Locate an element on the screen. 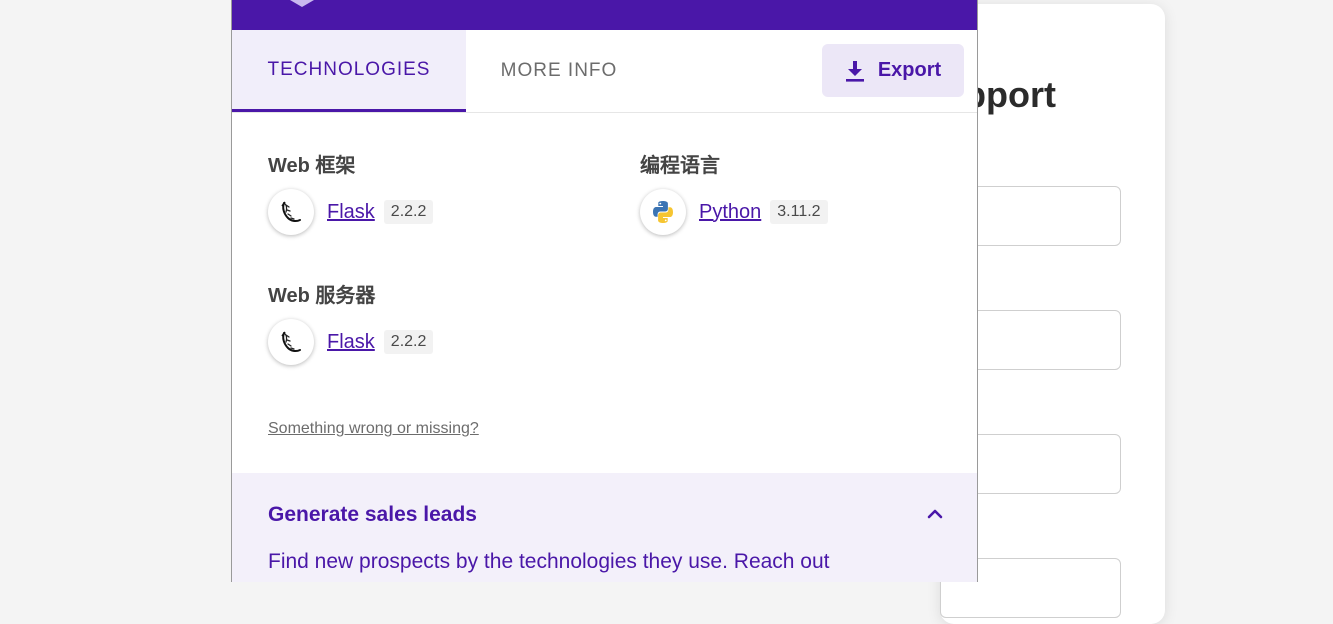 Image resolution: width=1333 pixels, height=624 pixels. tab-more-info: MORE INFO is located at coordinates (559, 71).